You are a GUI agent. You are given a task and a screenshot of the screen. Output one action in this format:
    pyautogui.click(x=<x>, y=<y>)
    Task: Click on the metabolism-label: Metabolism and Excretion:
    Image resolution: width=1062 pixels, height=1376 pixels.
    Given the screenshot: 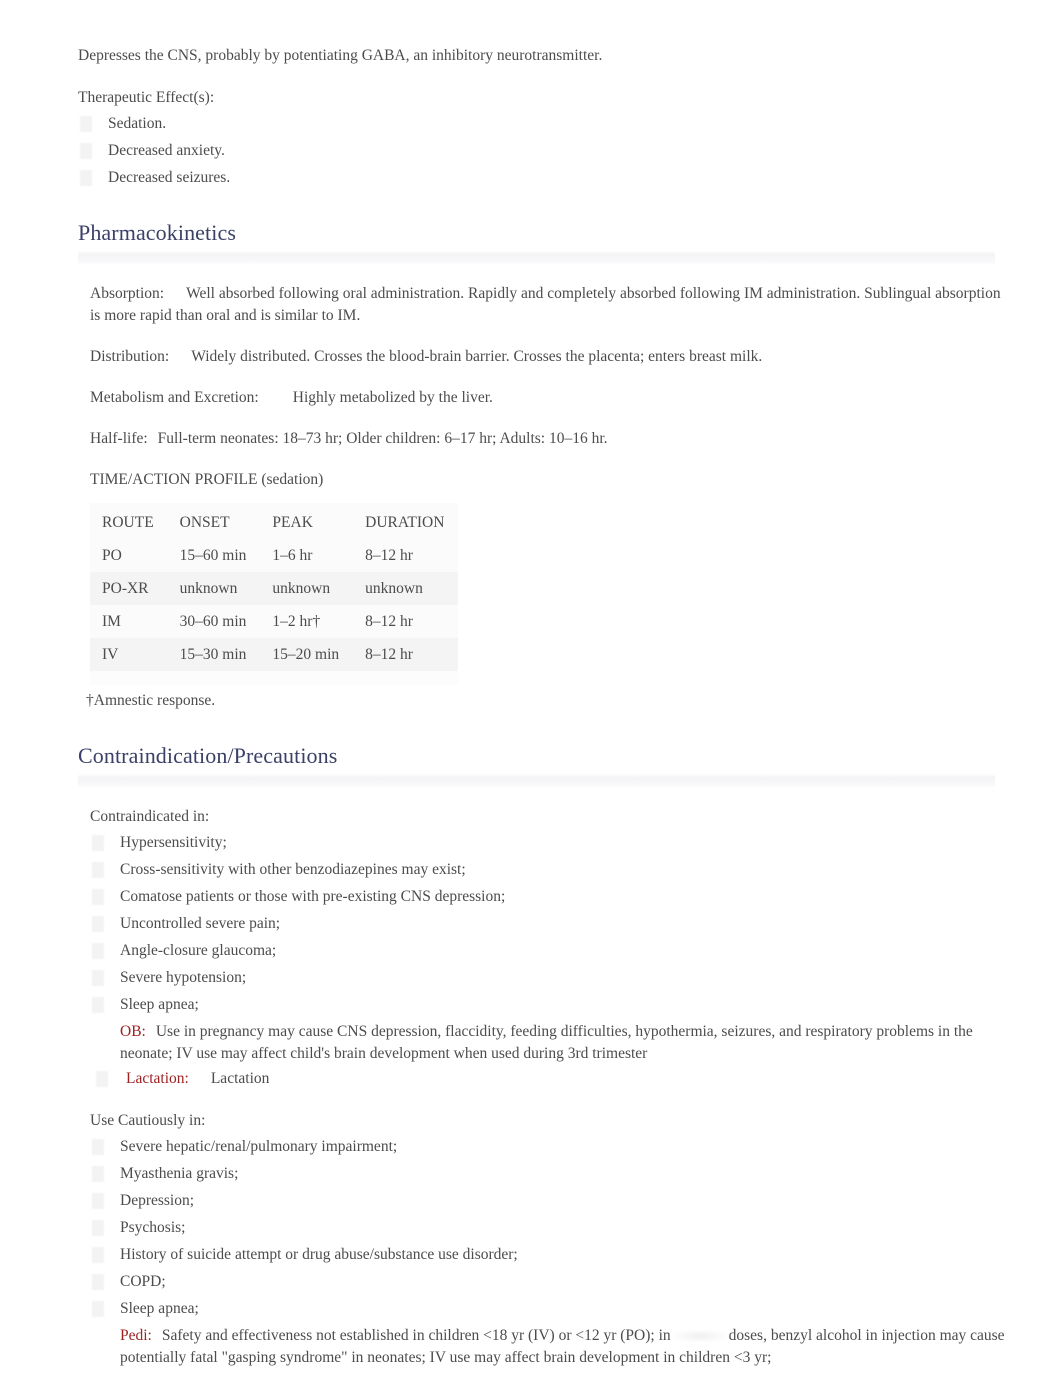 What is the action you would take?
    pyautogui.click(x=174, y=397)
    